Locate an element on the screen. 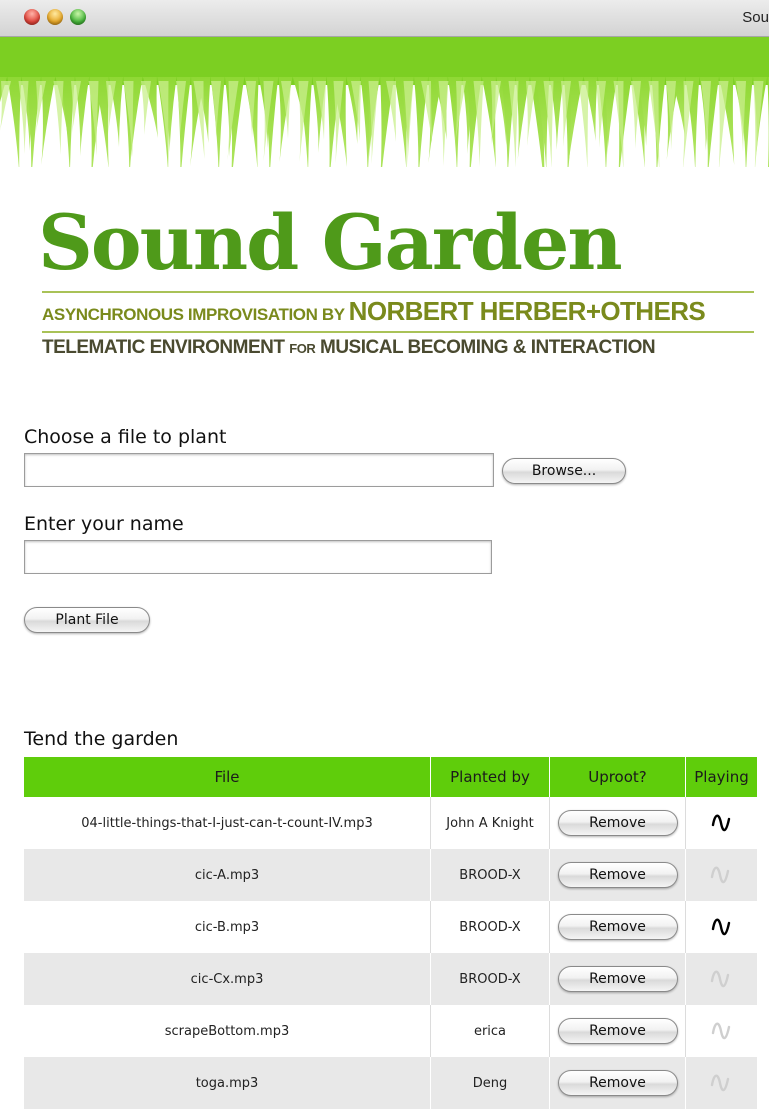  logo-subtitle-1-by: BY is located at coordinates (333, 314).